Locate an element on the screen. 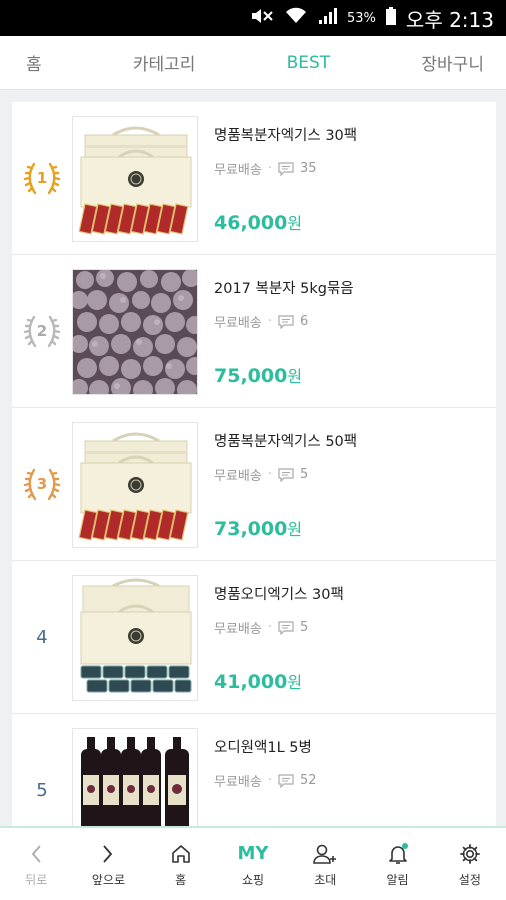  rank-number-plain: 5 is located at coordinates (42, 790).